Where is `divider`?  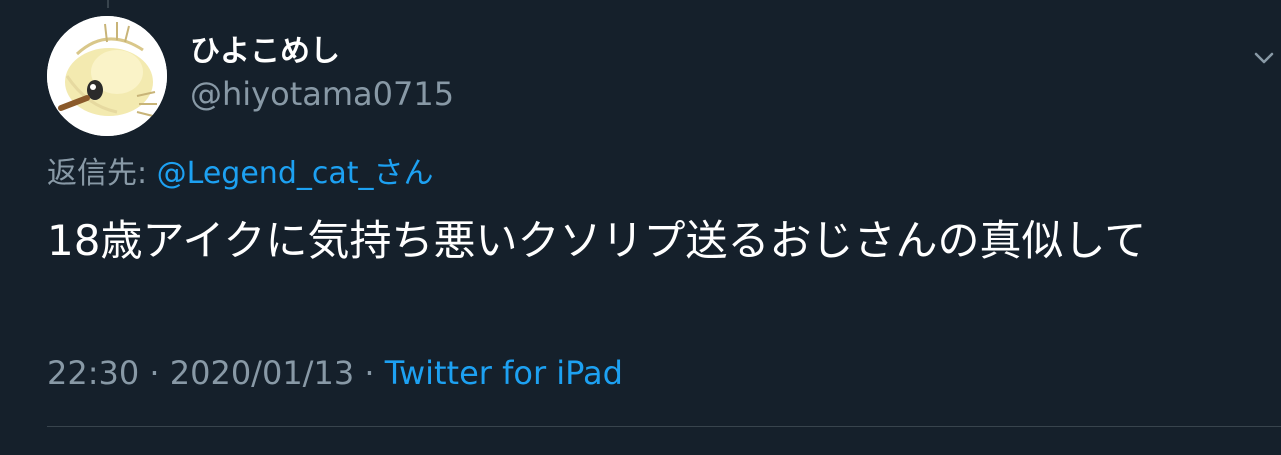
divider is located at coordinates (664, 426).